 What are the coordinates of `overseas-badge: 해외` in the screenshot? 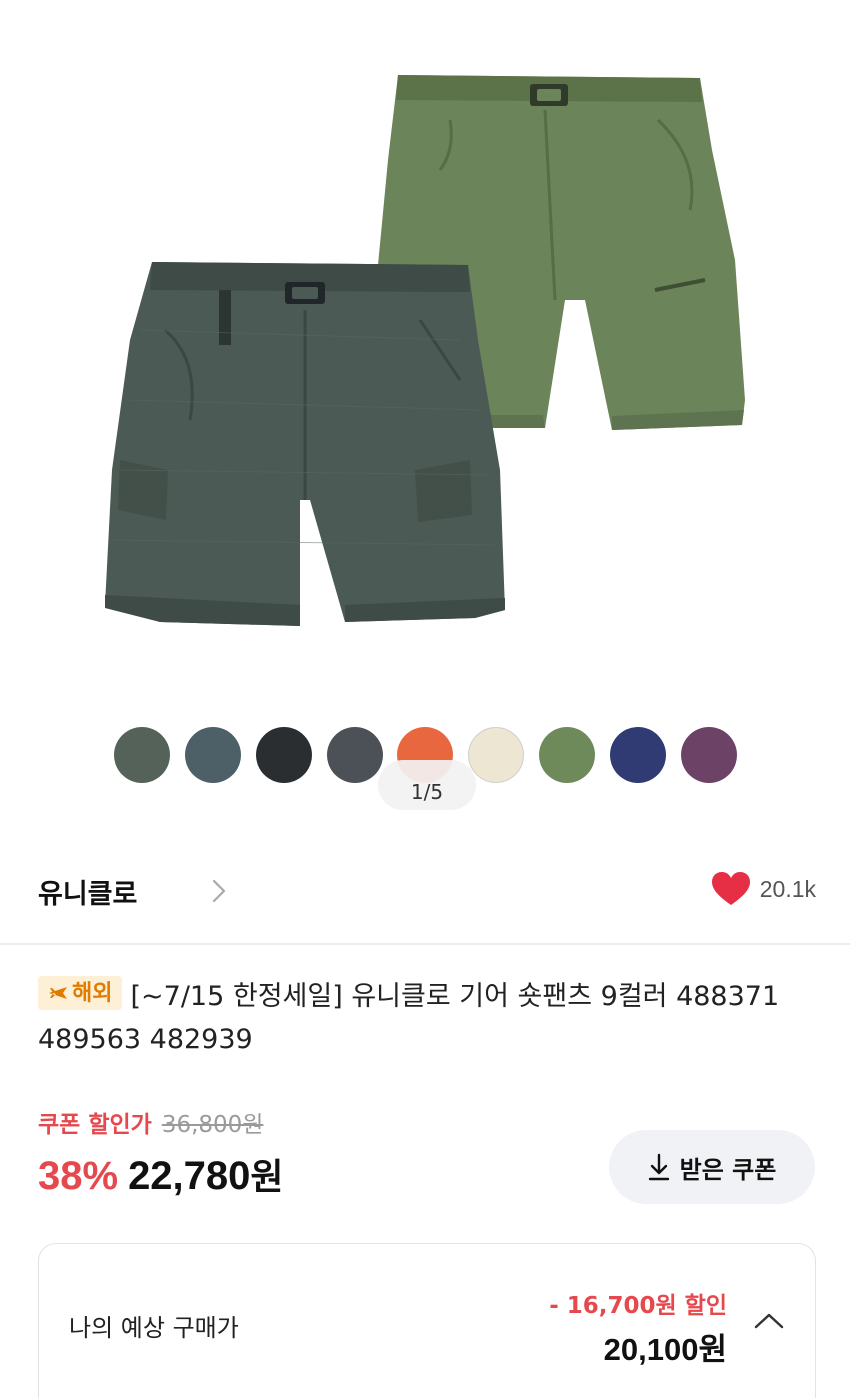 It's located at (80, 993).